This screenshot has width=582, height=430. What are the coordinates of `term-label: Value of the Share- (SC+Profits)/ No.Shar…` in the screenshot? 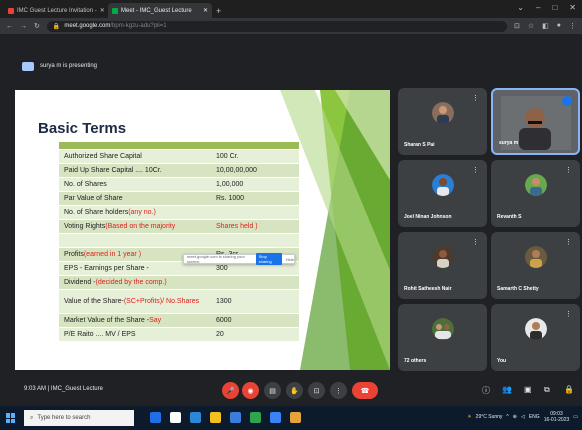 It's located at (135, 301).